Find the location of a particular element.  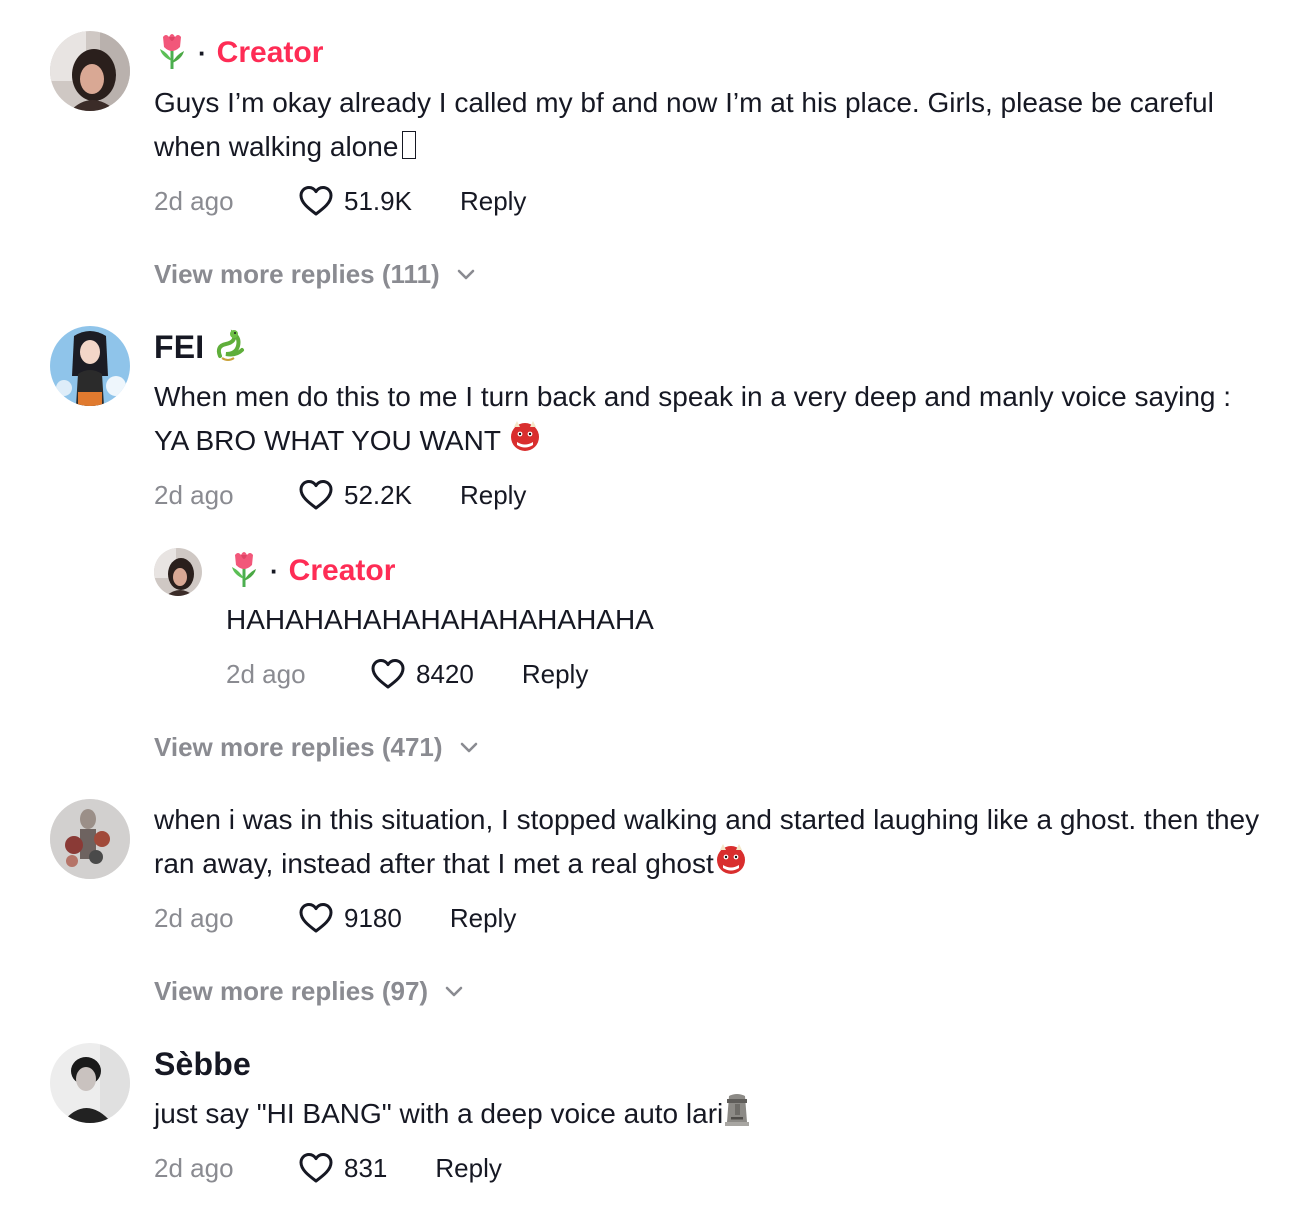

like-count: 8420 is located at coordinates (445, 673).